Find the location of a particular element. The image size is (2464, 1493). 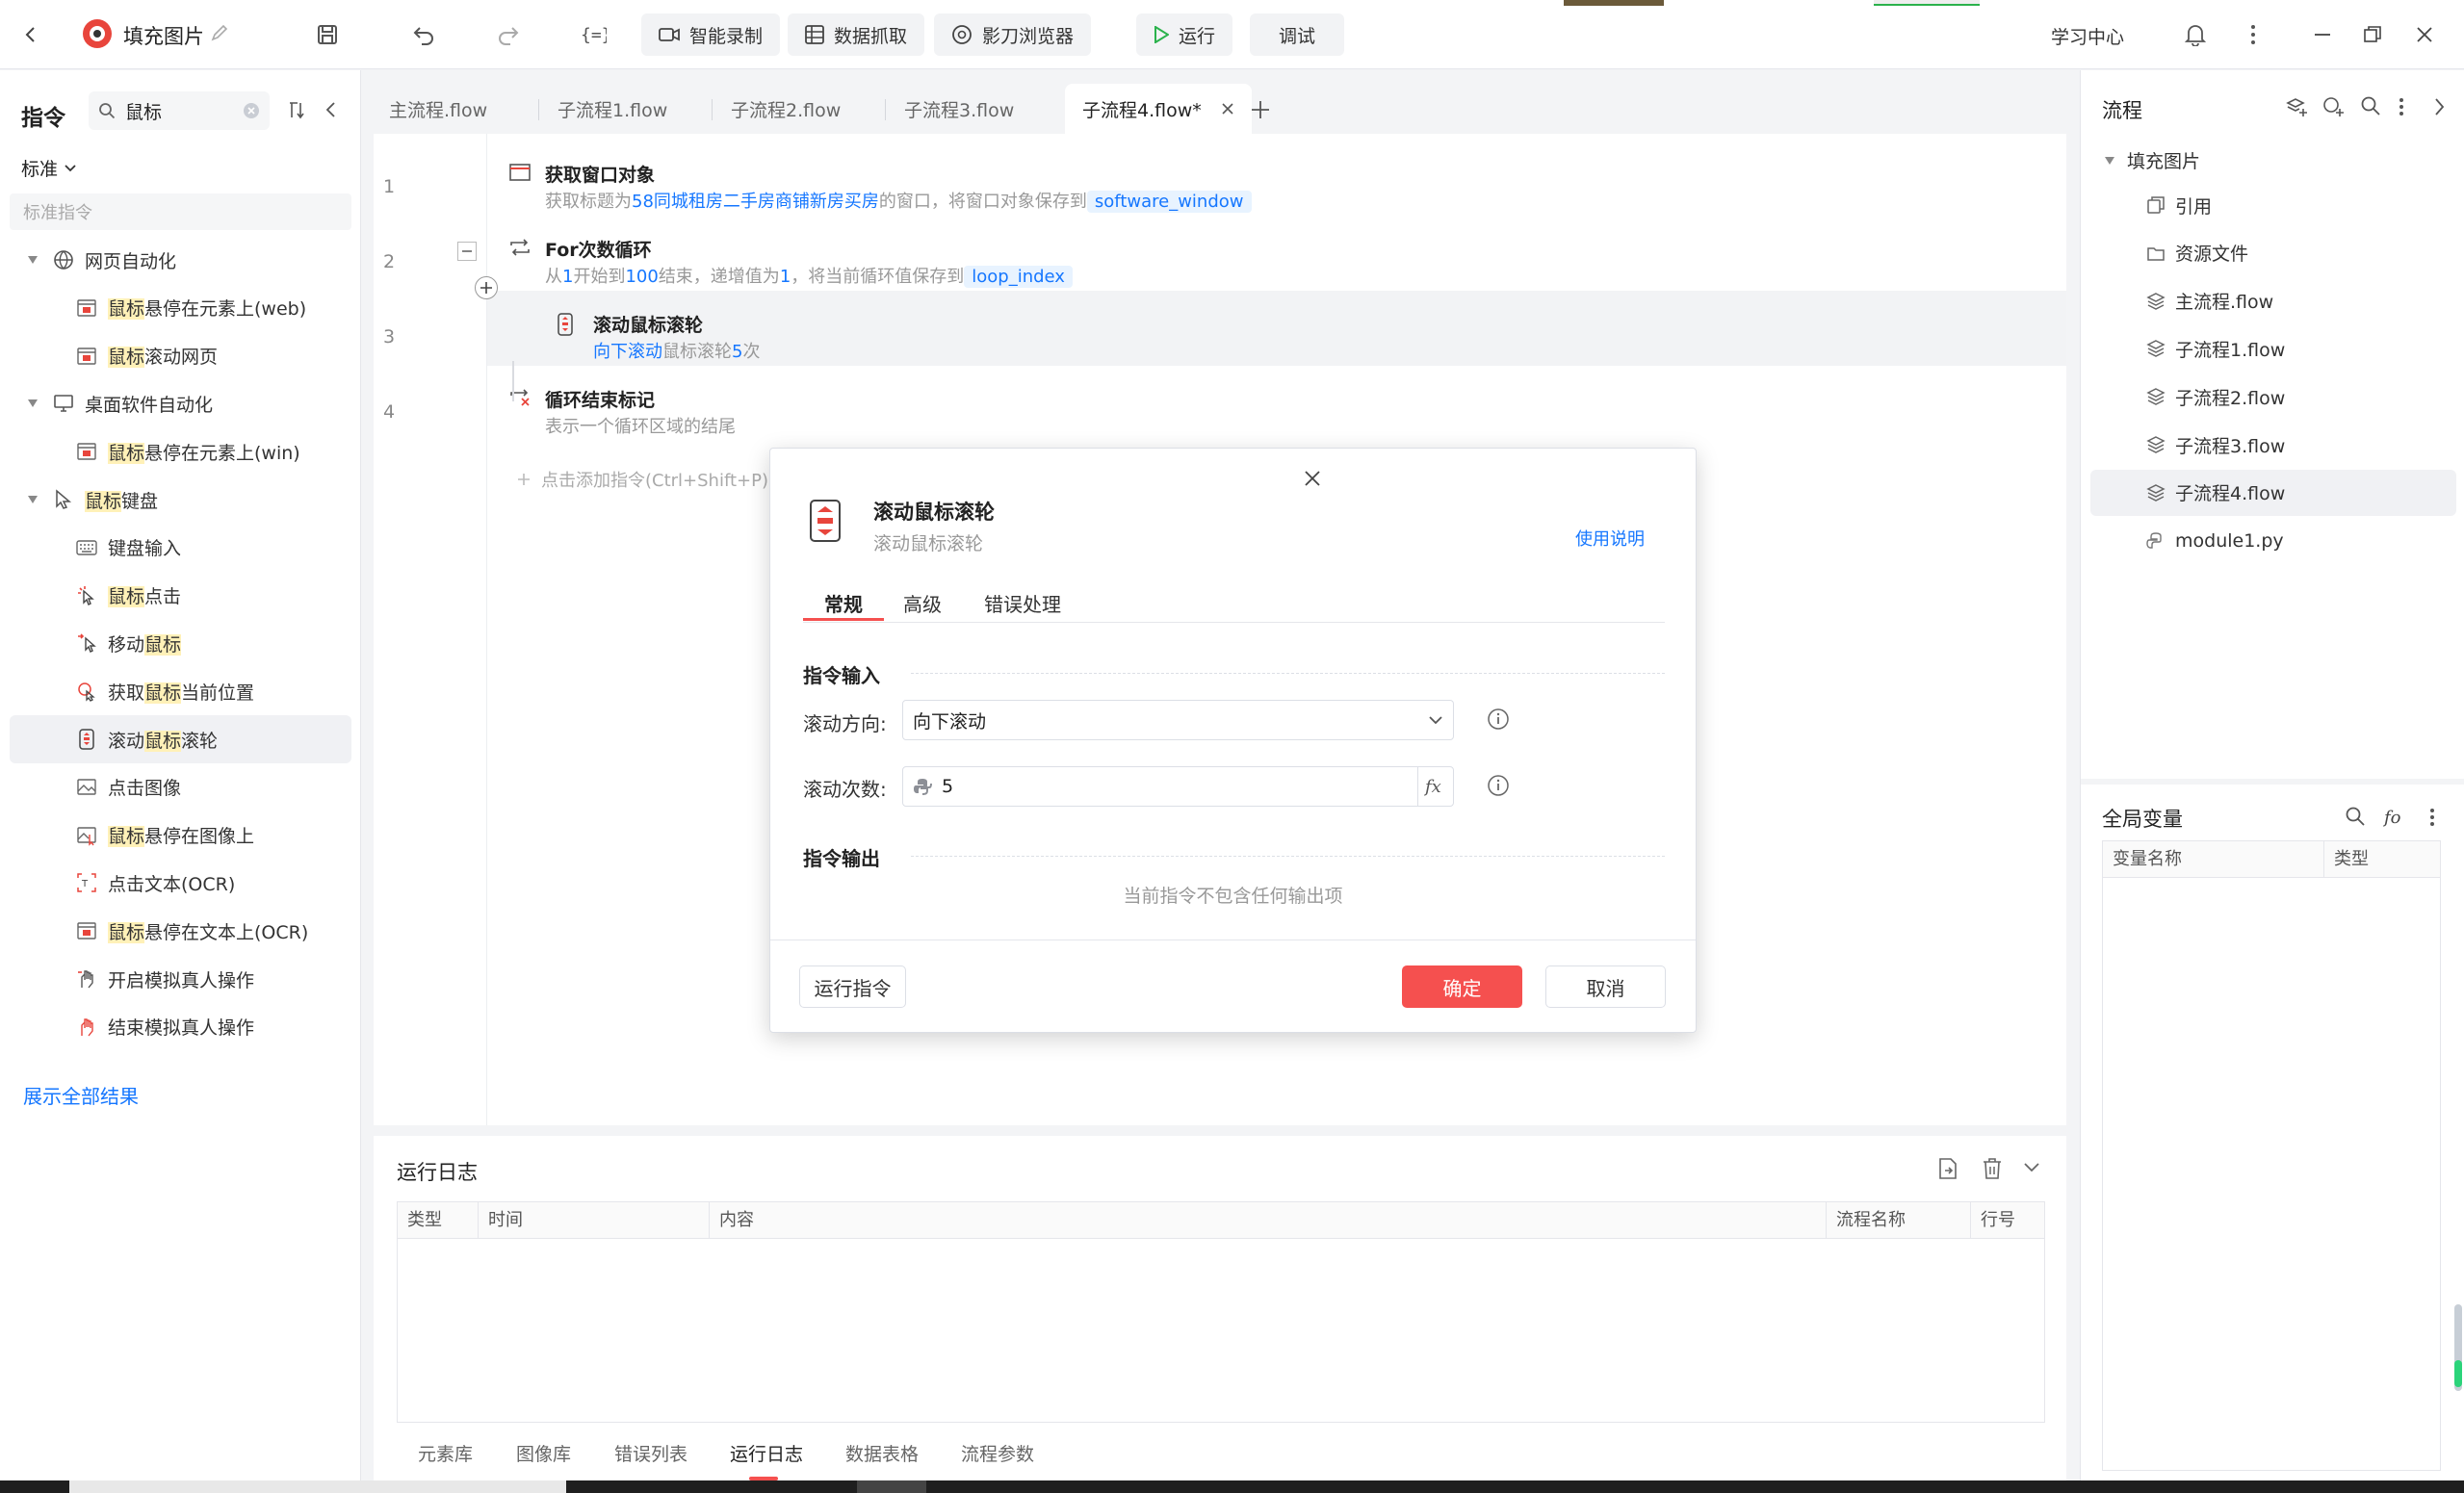

variable-braces-icon: {=} is located at coordinates (593, 34).